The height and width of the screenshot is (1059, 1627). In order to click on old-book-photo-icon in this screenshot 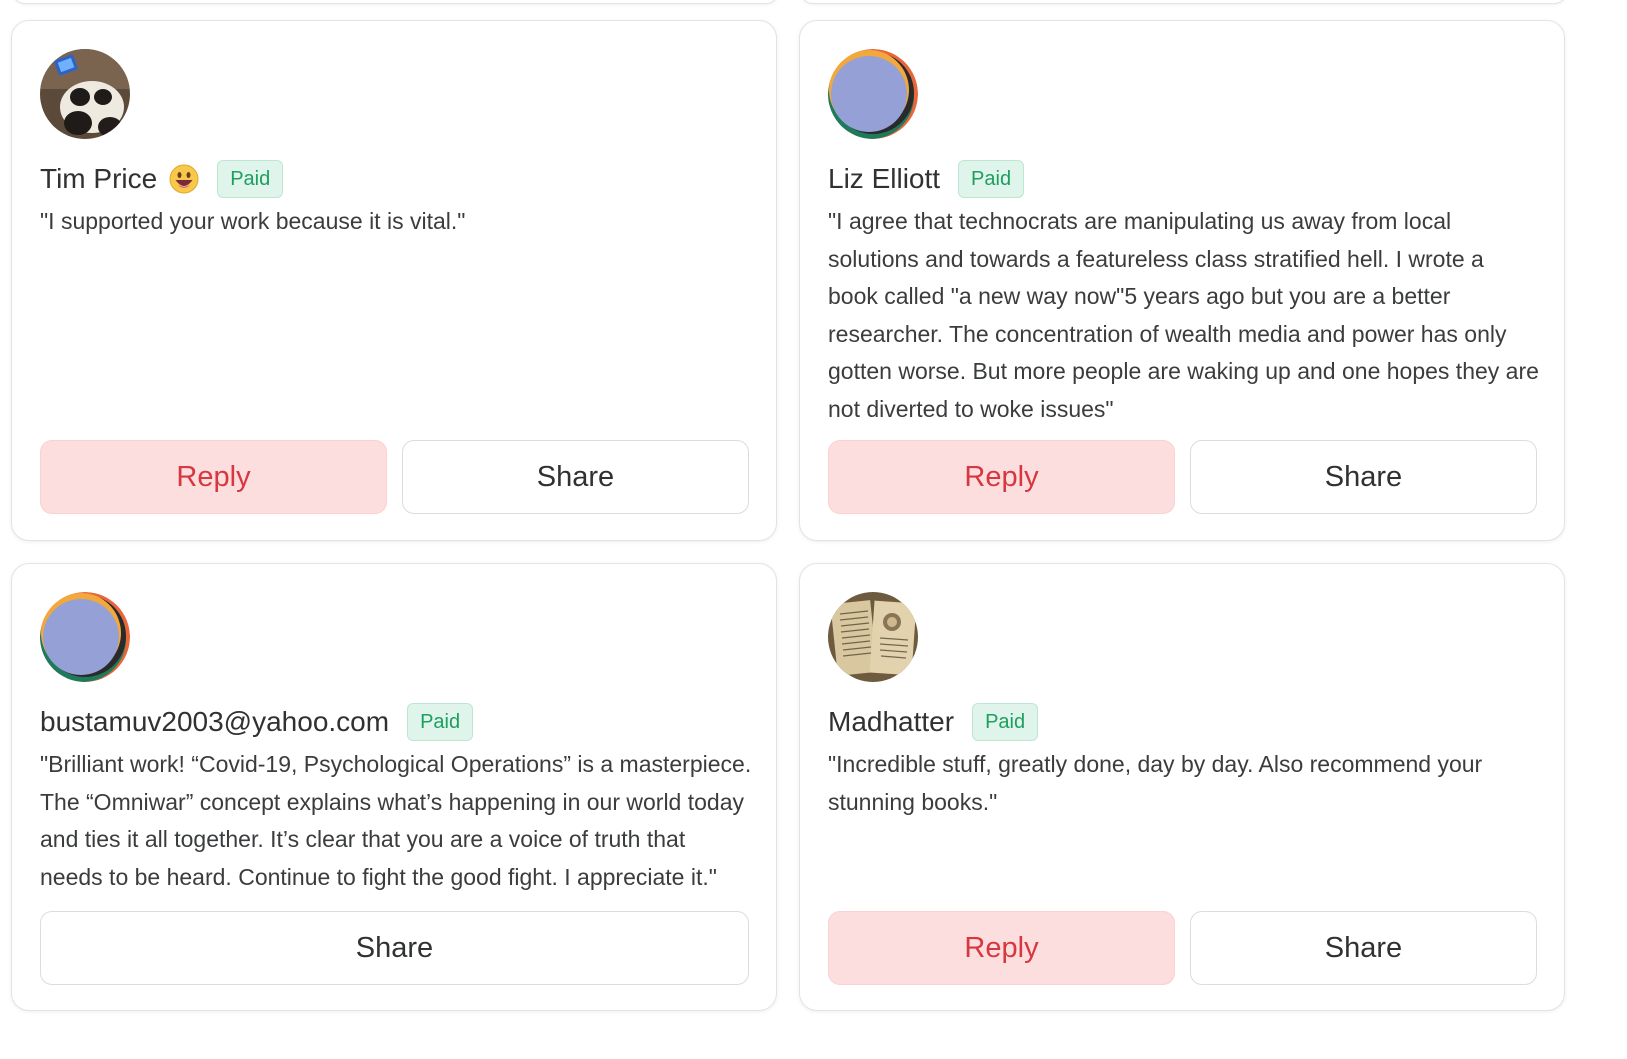, I will do `click(873, 637)`.